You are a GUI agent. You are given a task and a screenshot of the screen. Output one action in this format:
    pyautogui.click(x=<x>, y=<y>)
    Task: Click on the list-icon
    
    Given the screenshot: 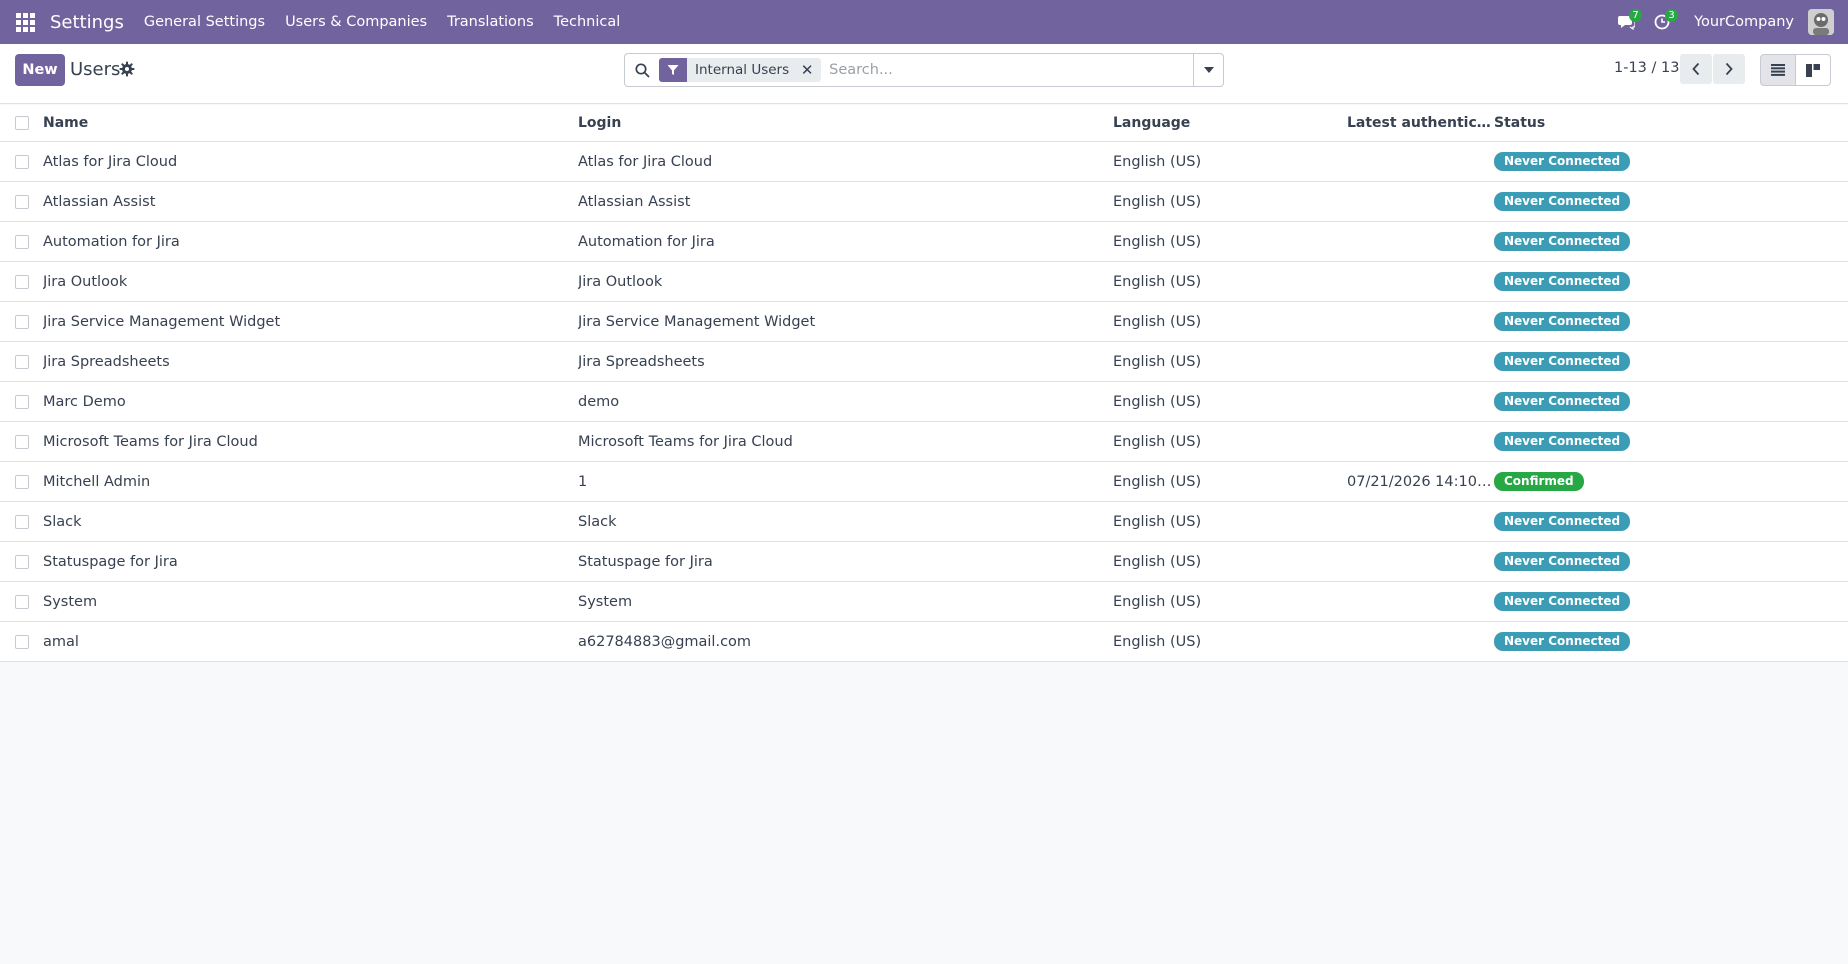 What is the action you would take?
    pyautogui.click(x=1778, y=70)
    